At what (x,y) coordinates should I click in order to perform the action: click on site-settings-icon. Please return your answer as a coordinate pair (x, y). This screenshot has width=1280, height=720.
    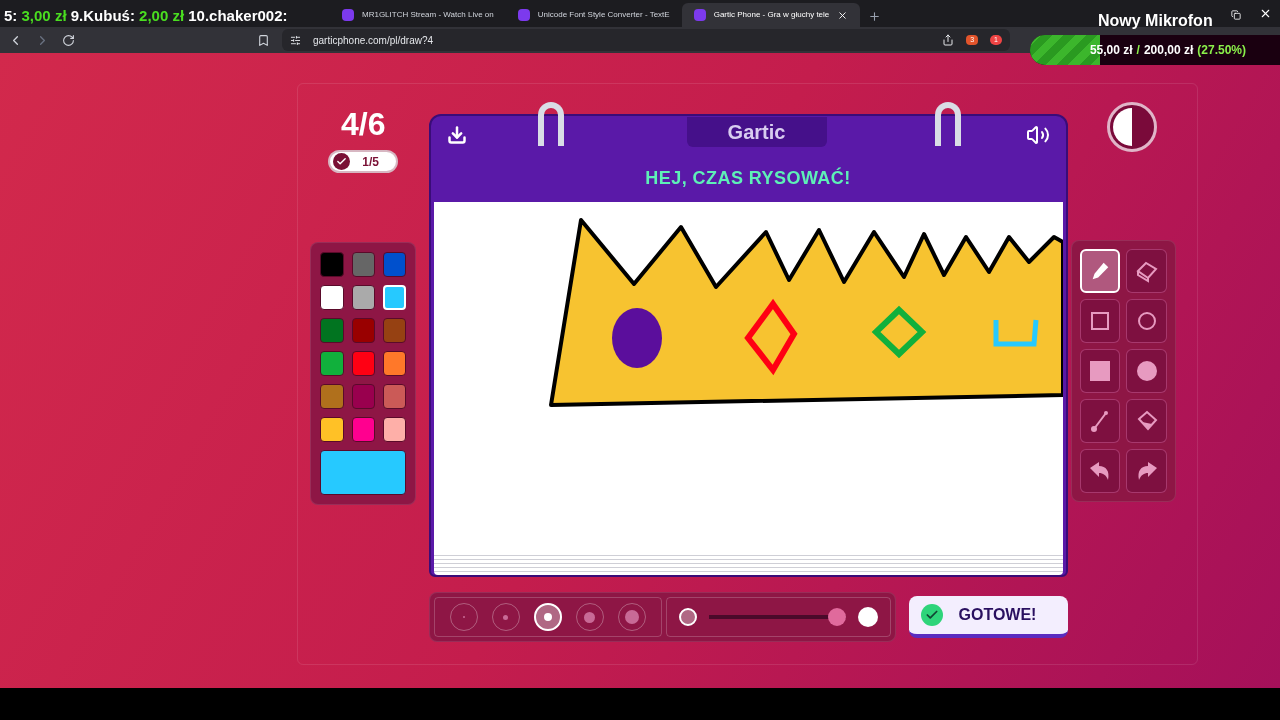
    Looking at the image, I should click on (295, 40).